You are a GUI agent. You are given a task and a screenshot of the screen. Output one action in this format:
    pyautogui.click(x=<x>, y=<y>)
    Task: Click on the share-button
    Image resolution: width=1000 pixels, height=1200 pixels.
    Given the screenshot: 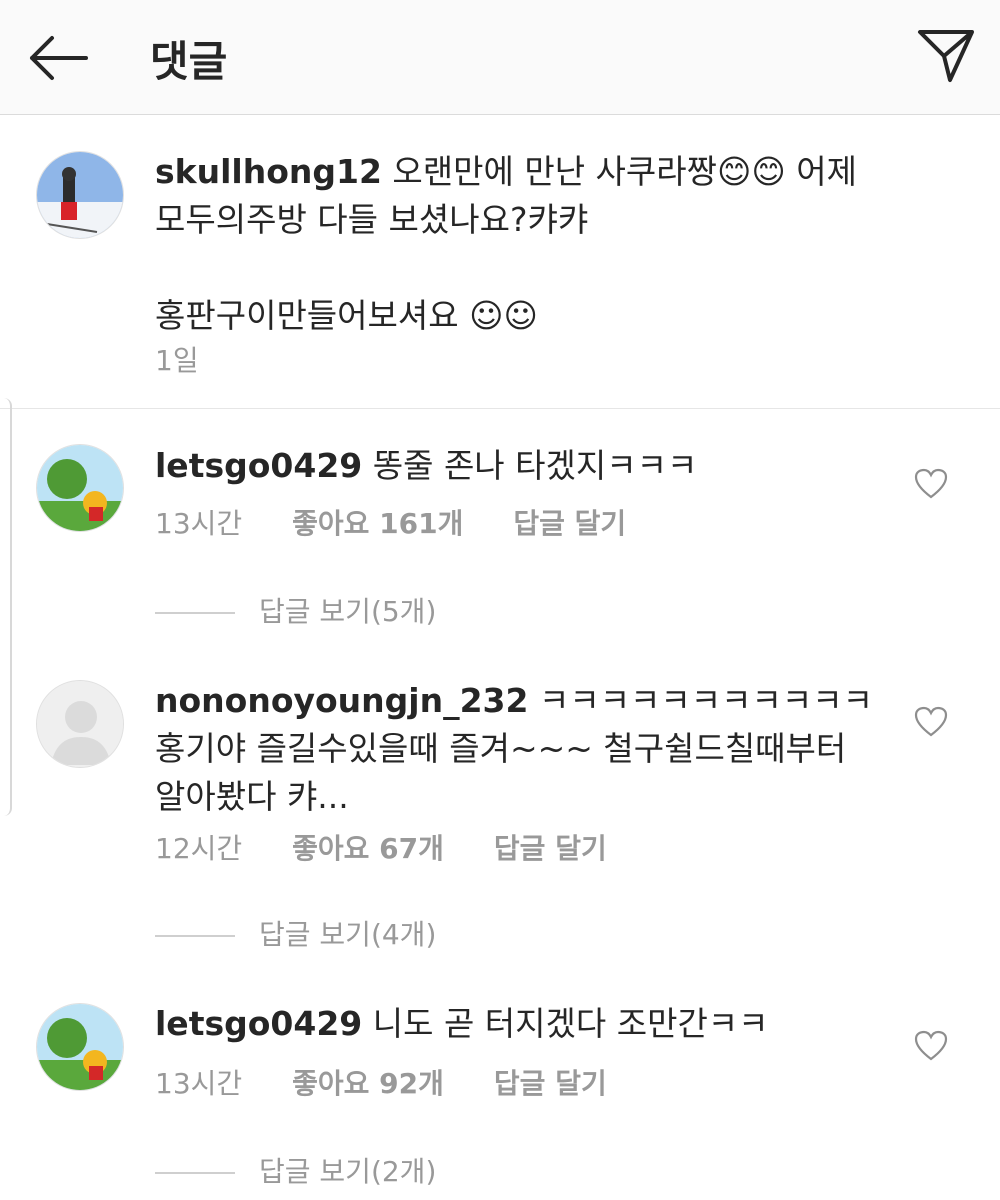 What is the action you would take?
    pyautogui.click(x=946, y=56)
    